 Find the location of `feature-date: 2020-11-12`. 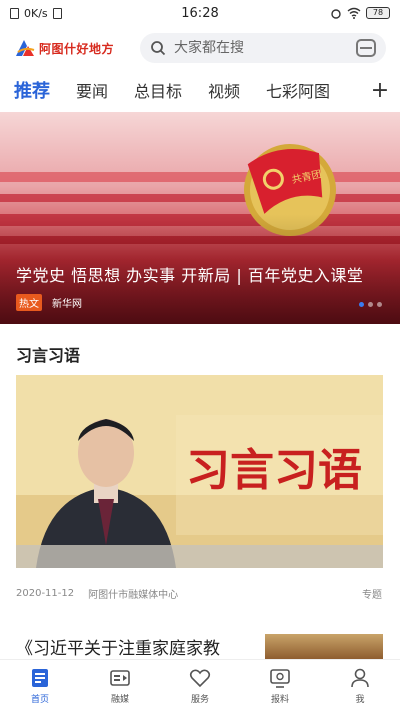

feature-date: 2020-11-12 is located at coordinates (45, 593).